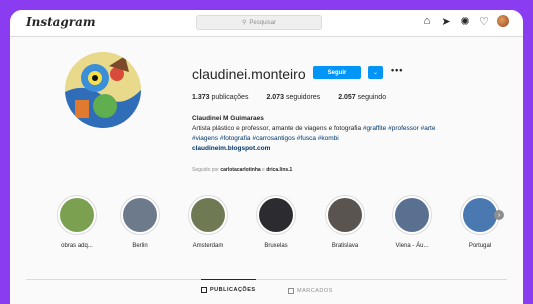  What do you see at coordinates (399, 128) in the screenshot?
I see `bio-hashtags: #graffite #professor #arte` at bounding box center [399, 128].